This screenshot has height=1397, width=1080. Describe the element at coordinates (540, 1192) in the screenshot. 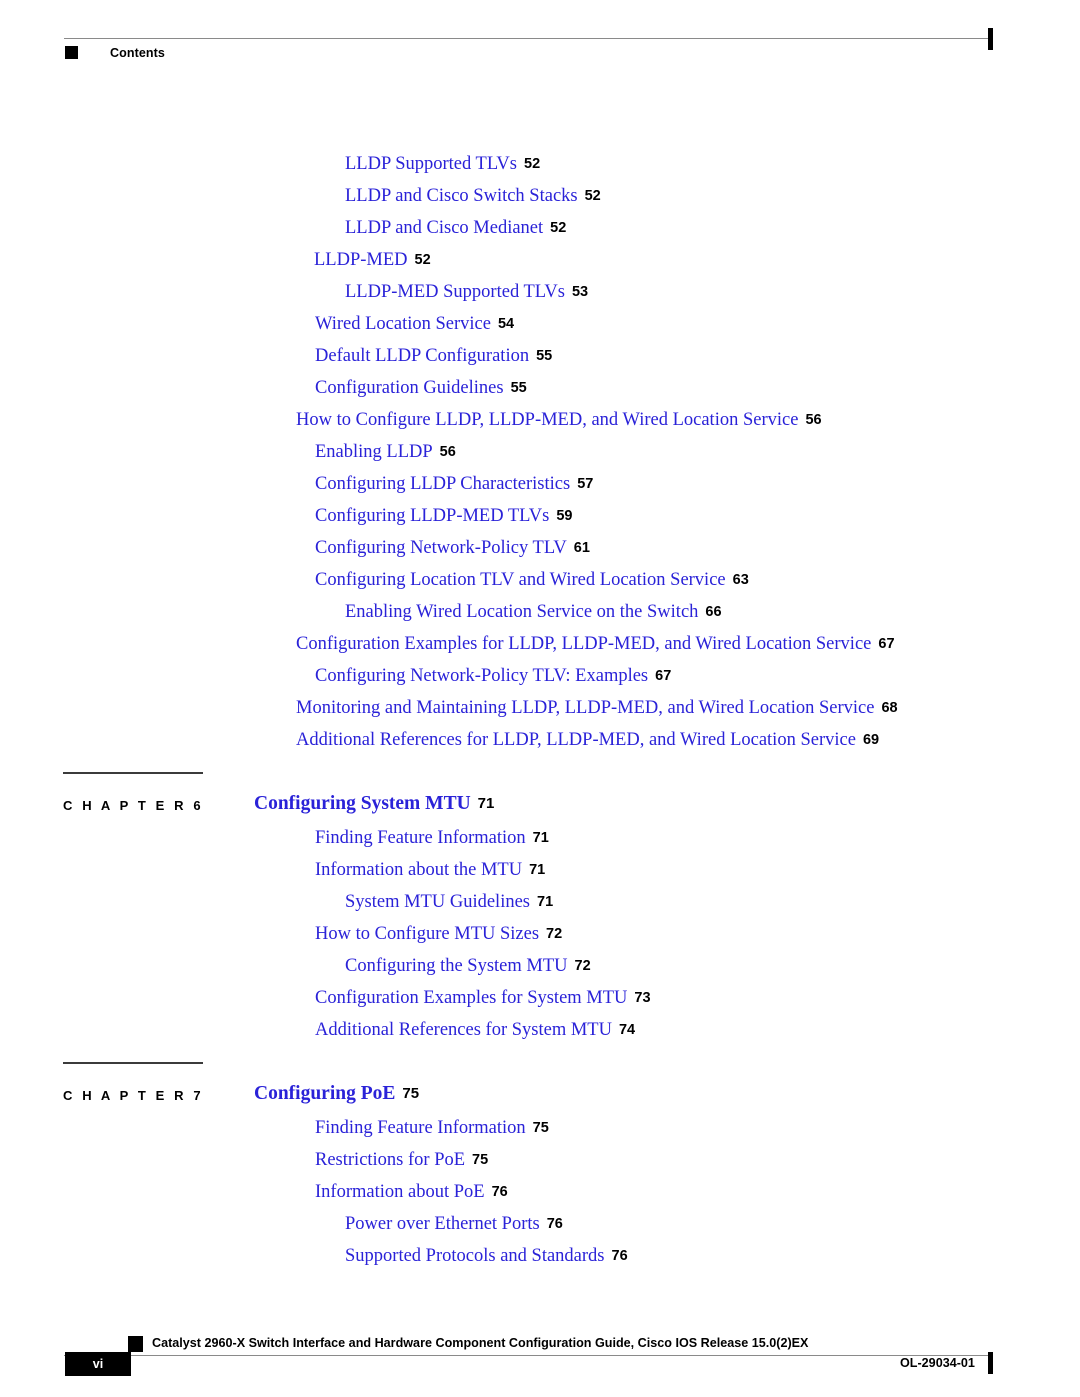

I see `toc-ch7-entry: Information about PoE 76` at that location.